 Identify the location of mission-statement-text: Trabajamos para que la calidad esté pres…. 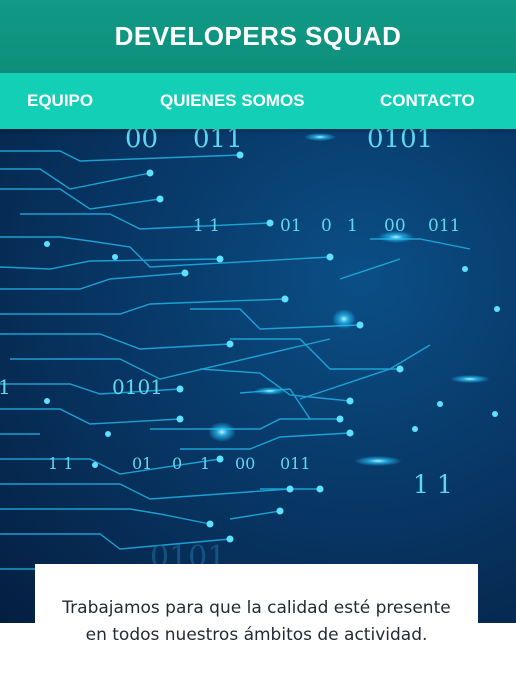
(256, 621).